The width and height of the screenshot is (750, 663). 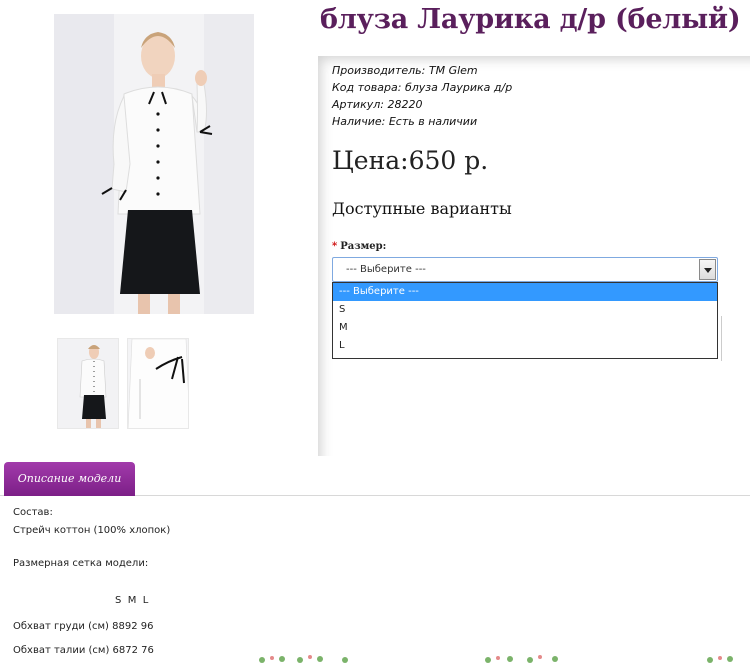 What do you see at coordinates (453, 70) in the screenshot?
I see `manufacturer-link: TM Glem` at bounding box center [453, 70].